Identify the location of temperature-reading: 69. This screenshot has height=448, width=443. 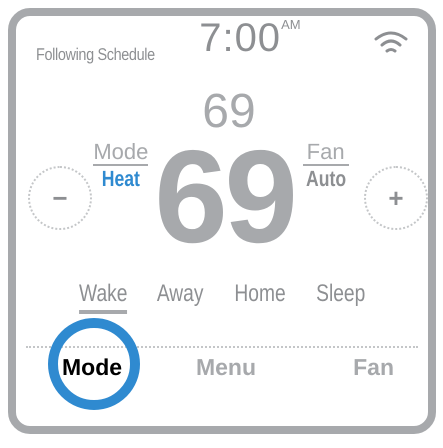
(224, 197).